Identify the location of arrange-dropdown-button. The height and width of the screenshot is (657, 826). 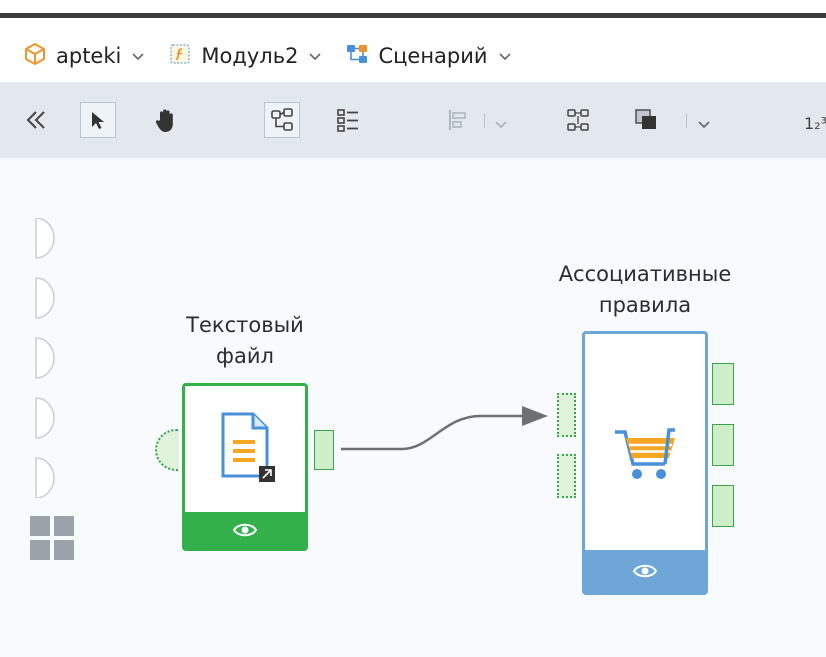
(704, 124).